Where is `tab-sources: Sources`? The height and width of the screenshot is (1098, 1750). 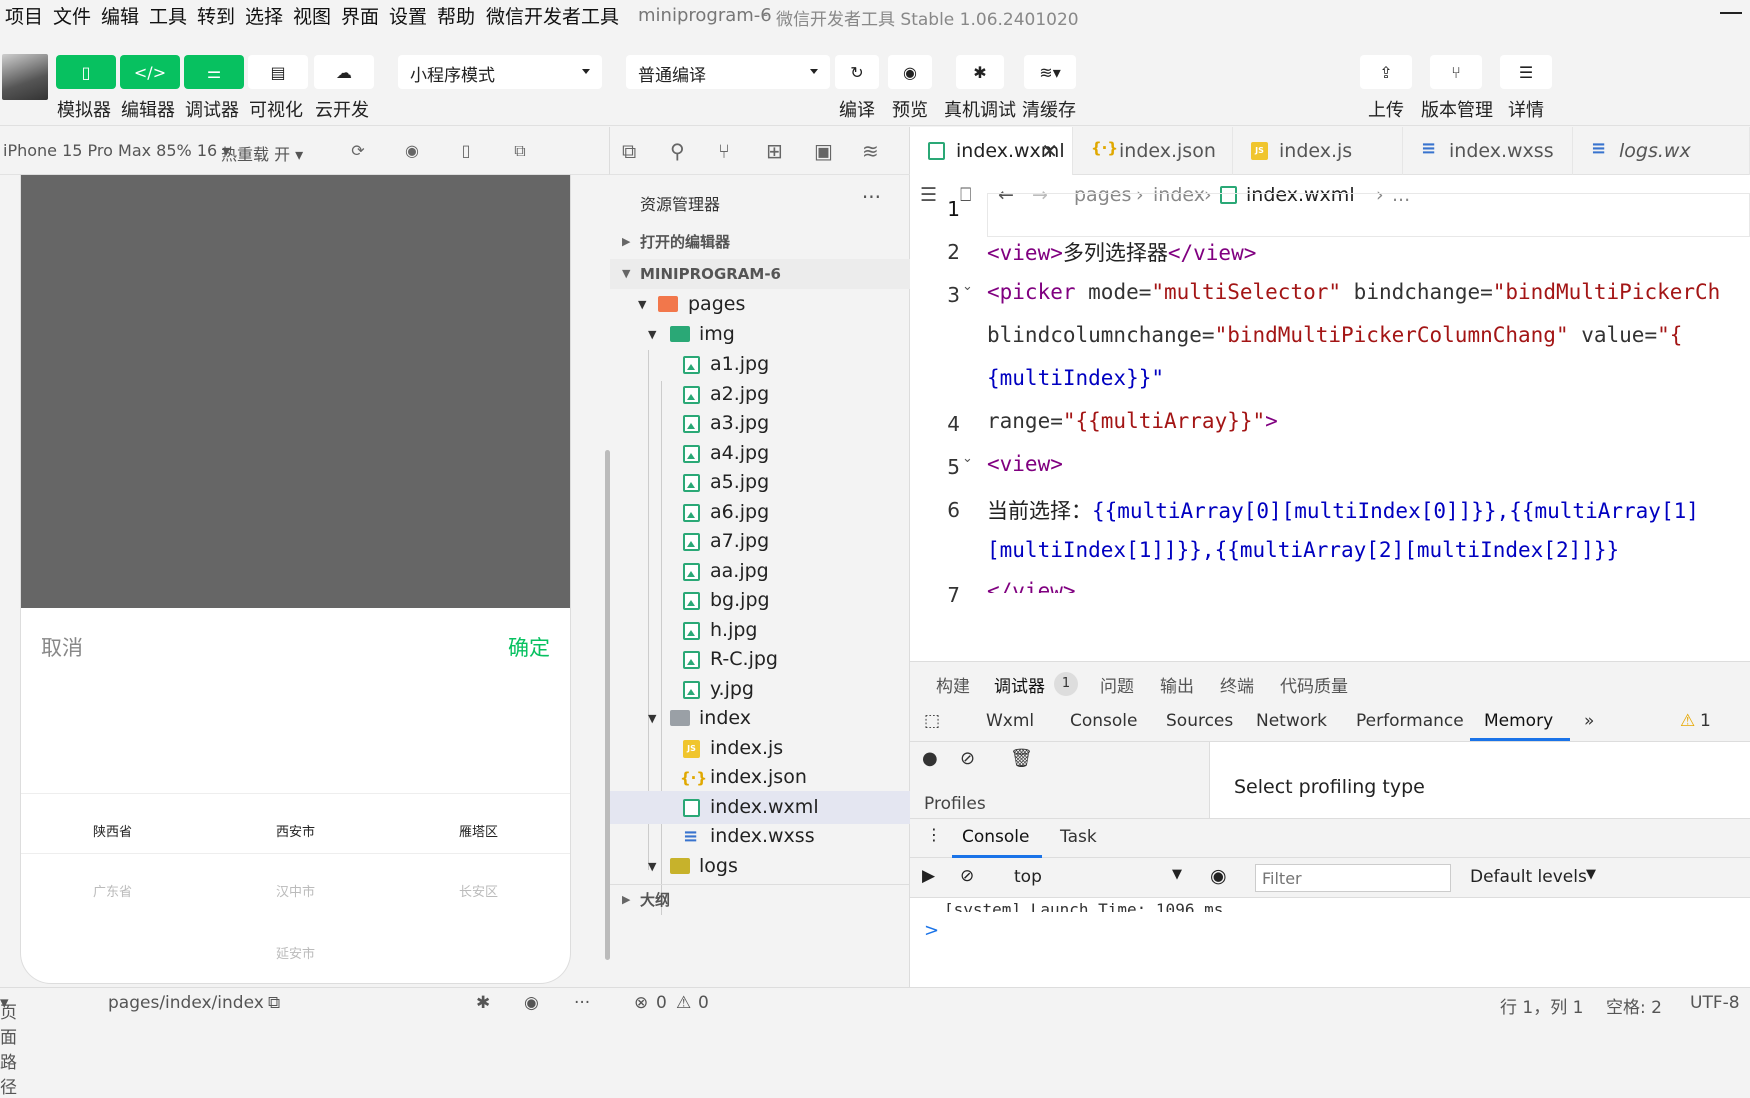
tab-sources: Sources is located at coordinates (1199, 721).